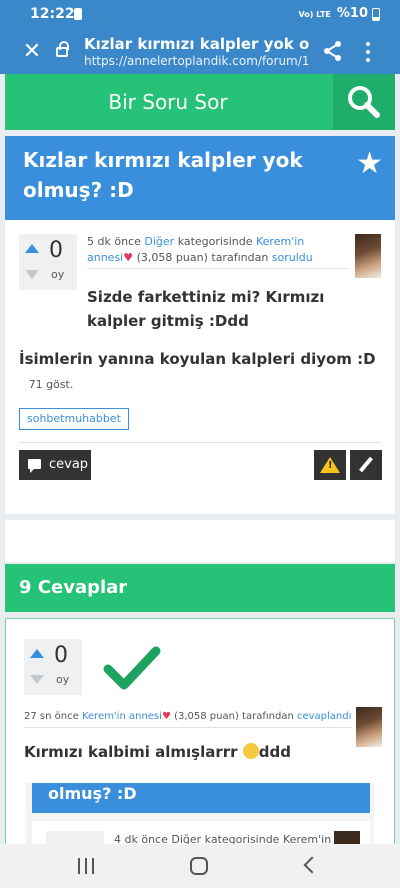  I want to click on embedded-vote-box, so click(75, 837).